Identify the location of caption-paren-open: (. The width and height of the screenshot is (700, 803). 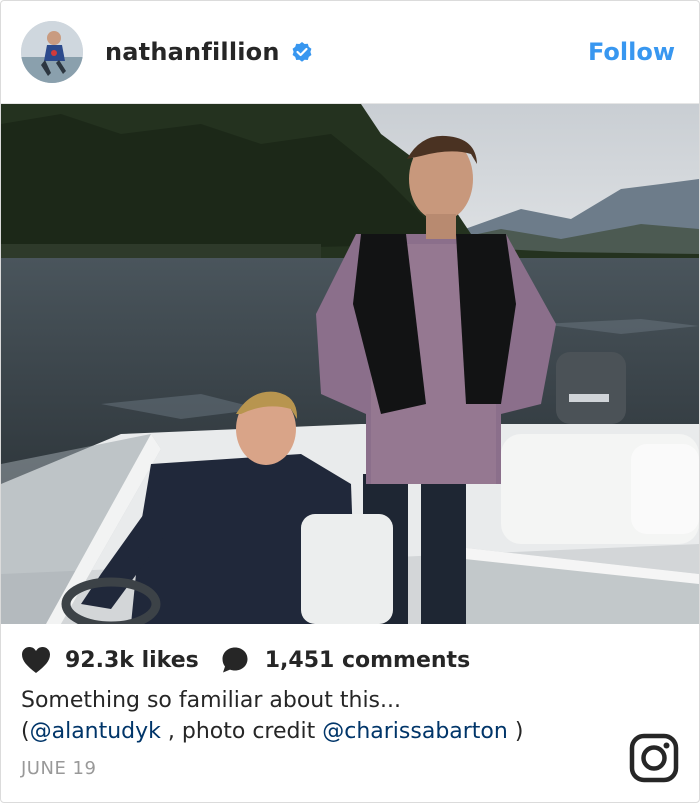
(25, 731).